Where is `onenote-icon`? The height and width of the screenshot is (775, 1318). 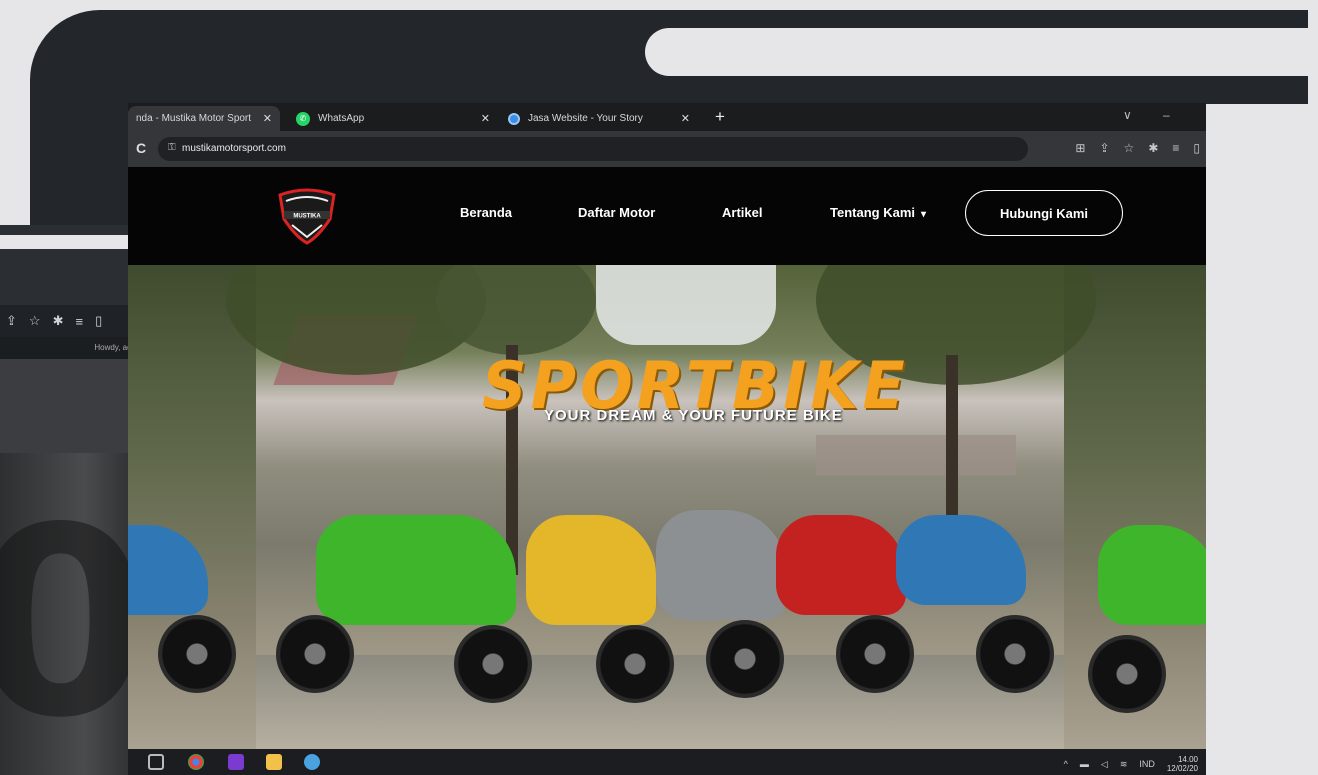 onenote-icon is located at coordinates (236, 762).